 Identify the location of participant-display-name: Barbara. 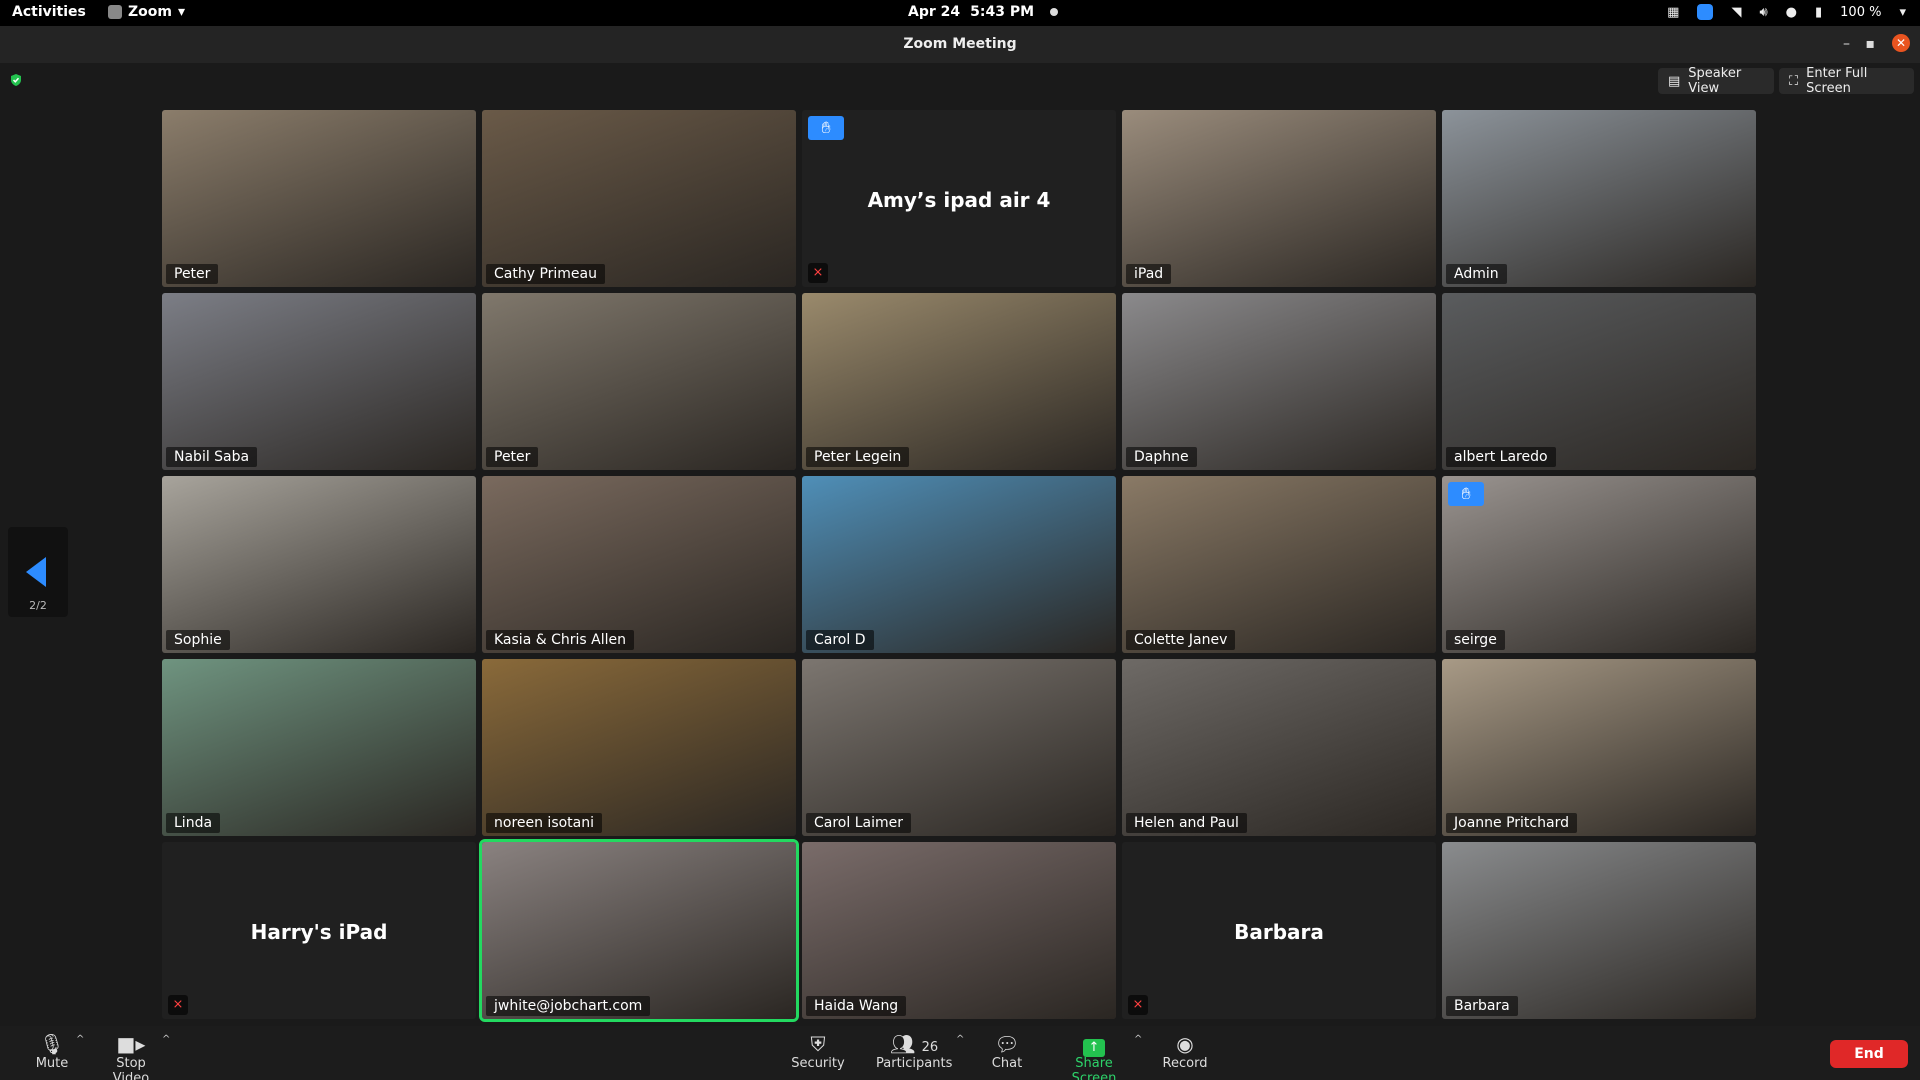
(1279, 932).